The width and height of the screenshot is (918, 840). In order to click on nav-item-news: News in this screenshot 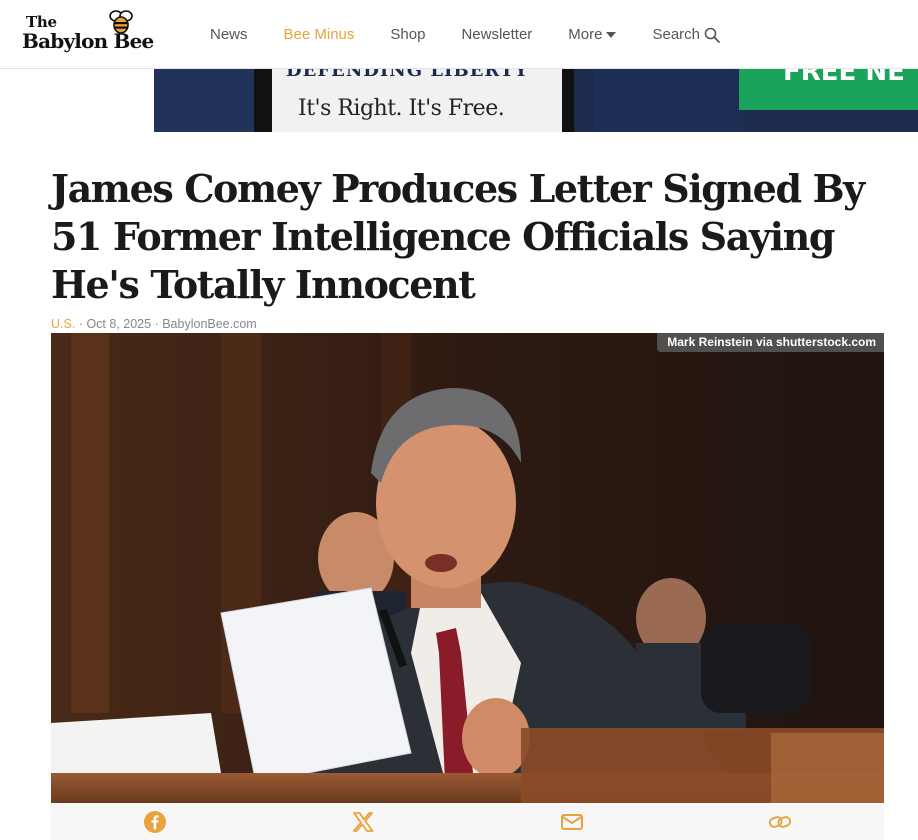, I will do `click(229, 34)`.